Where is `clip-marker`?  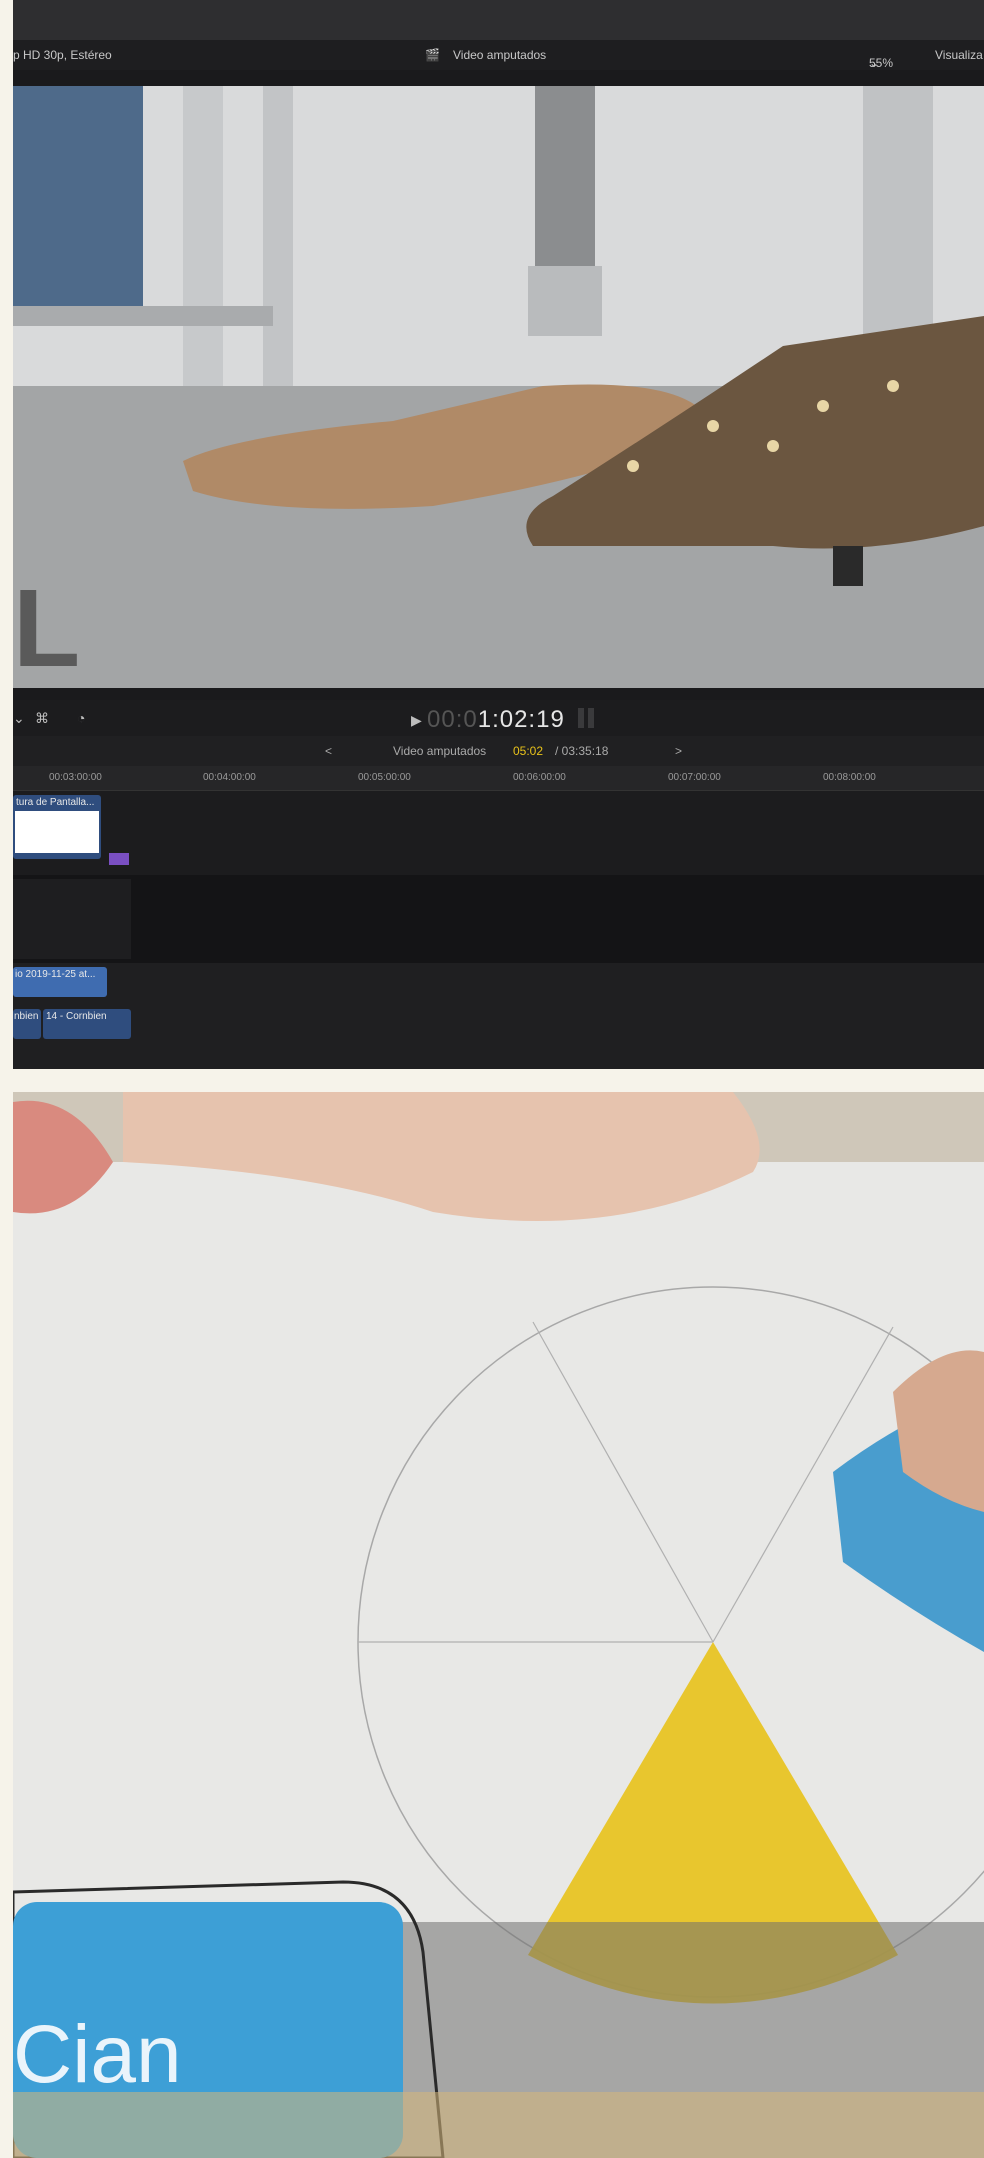 clip-marker is located at coordinates (119, 859).